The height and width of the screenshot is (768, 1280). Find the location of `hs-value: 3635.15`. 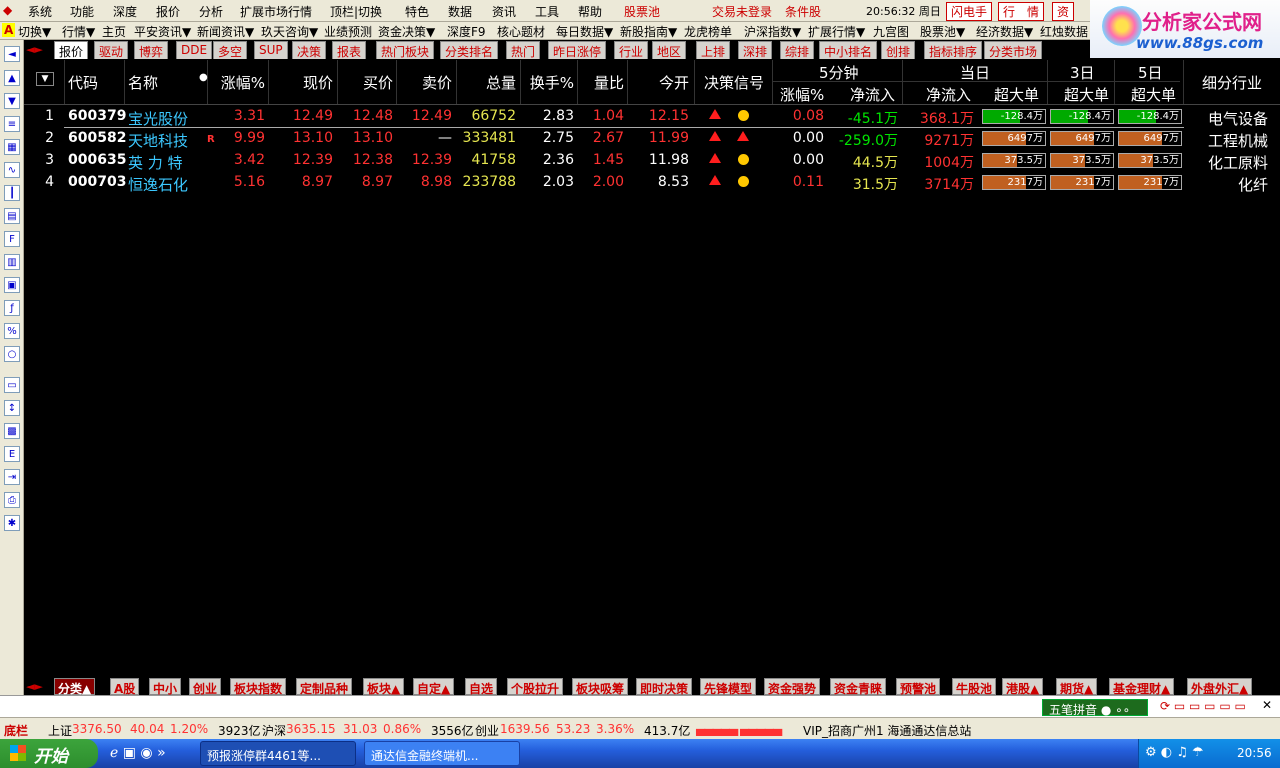

hs-value: 3635.15 is located at coordinates (311, 729).